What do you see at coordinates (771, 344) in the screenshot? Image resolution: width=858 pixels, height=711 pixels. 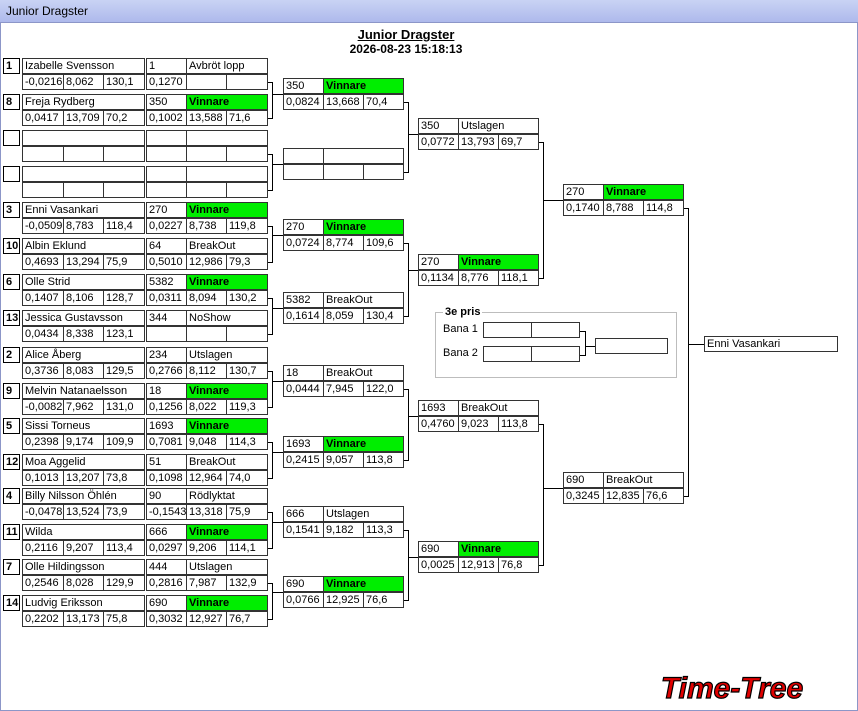 I see `final-winner-name: Enni Vasankari` at bounding box center [771, 344].